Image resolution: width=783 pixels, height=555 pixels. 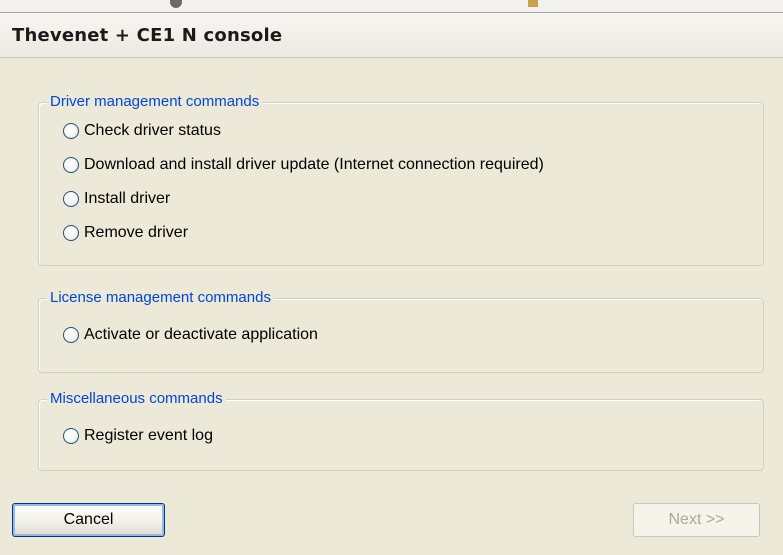 I want to click on radio-label: Register event log, so click(x=148, y=436).